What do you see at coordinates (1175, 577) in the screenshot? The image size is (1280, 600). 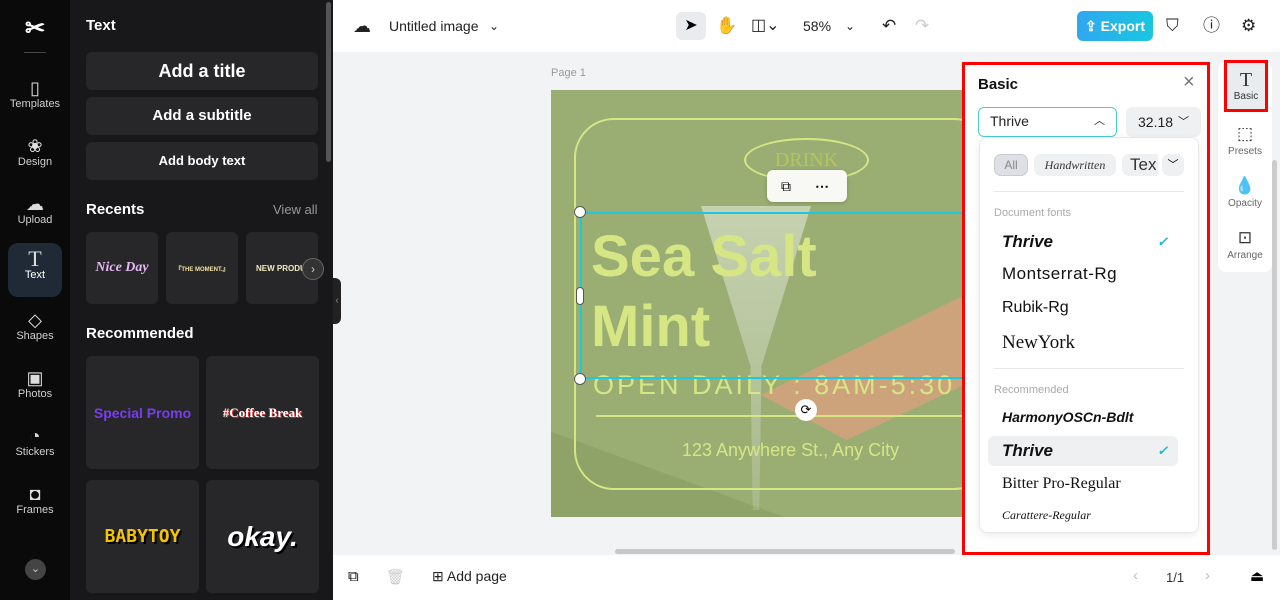 I see `page-indicator: 1/1` at bounding box center [1175, 577].